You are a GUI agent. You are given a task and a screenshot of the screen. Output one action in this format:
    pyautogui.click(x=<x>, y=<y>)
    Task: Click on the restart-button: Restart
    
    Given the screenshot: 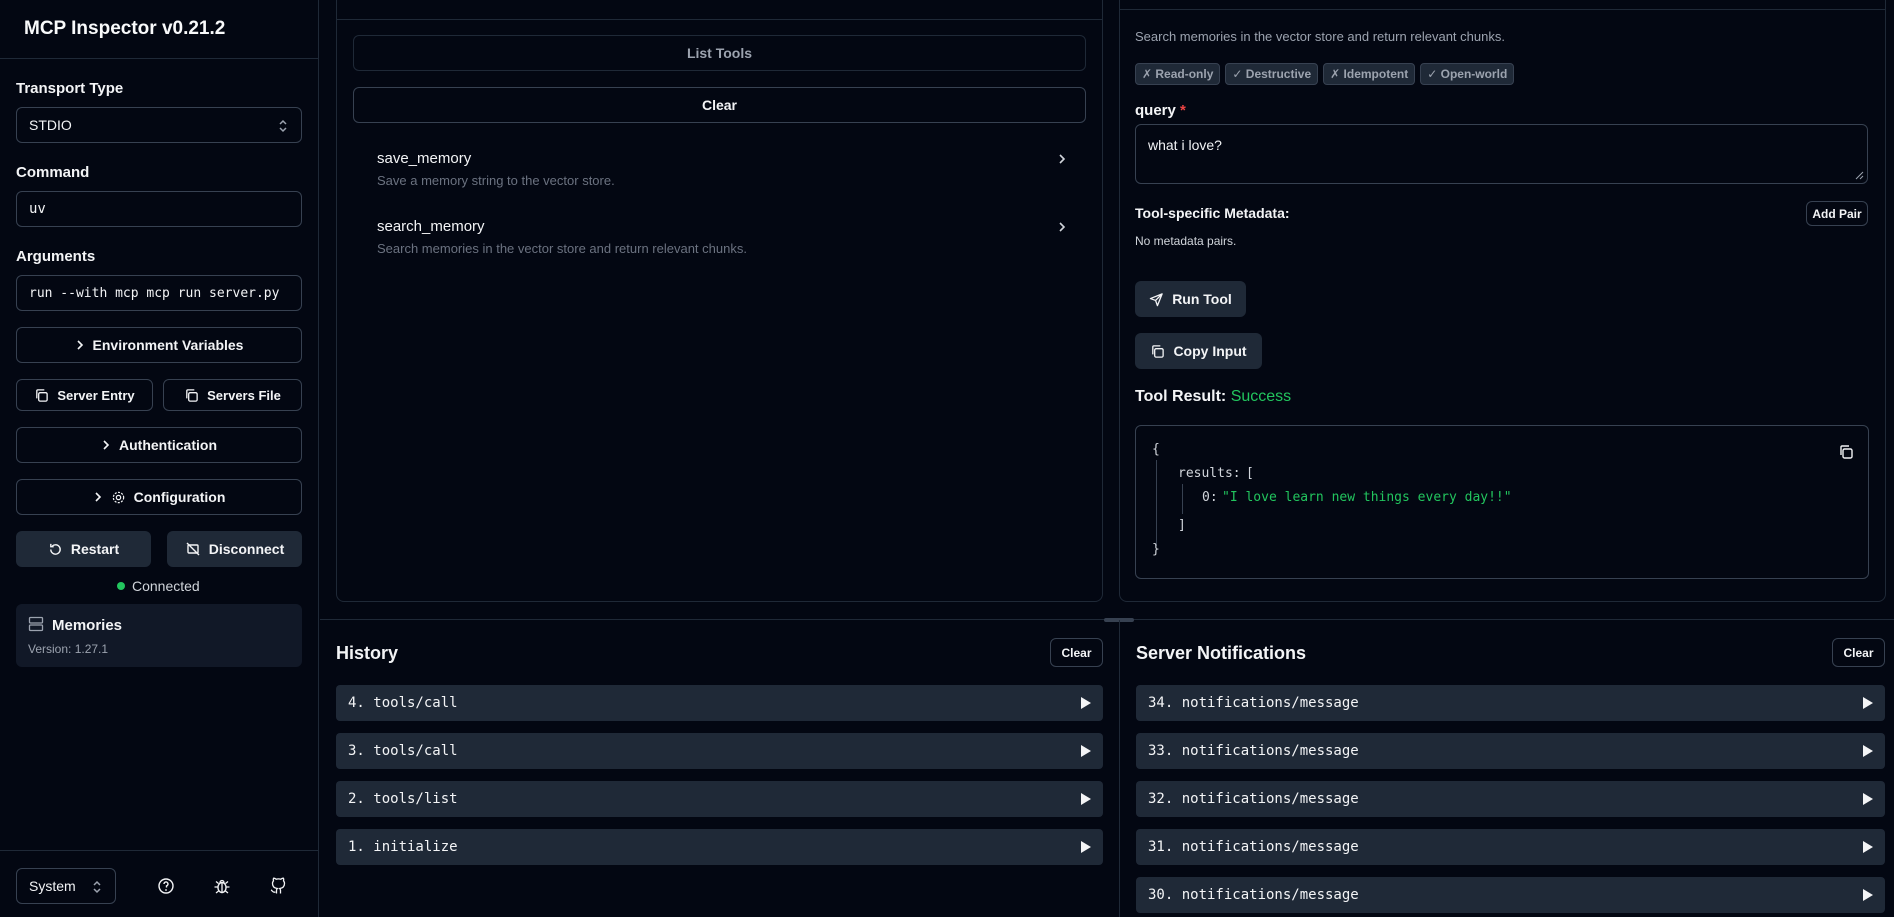 What is the action you would take?
    pyautogui.click(x=83, y=549)
    